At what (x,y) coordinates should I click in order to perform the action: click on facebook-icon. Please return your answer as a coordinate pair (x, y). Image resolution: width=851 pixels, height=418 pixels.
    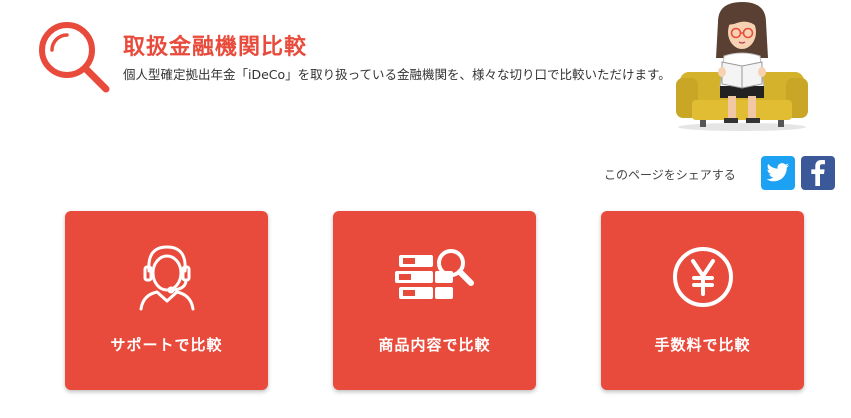
    Looking at the image, I should click on (818, 173).